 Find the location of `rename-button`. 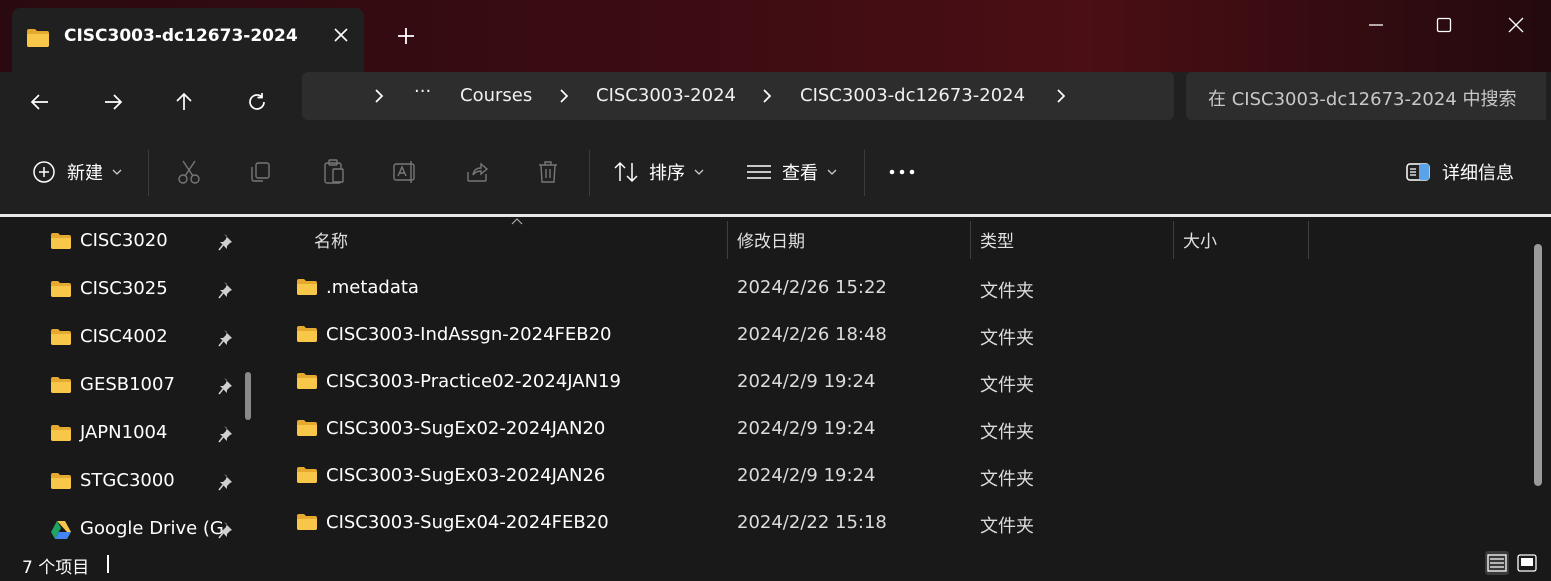

rename-button is located at coordinates (405, 172).